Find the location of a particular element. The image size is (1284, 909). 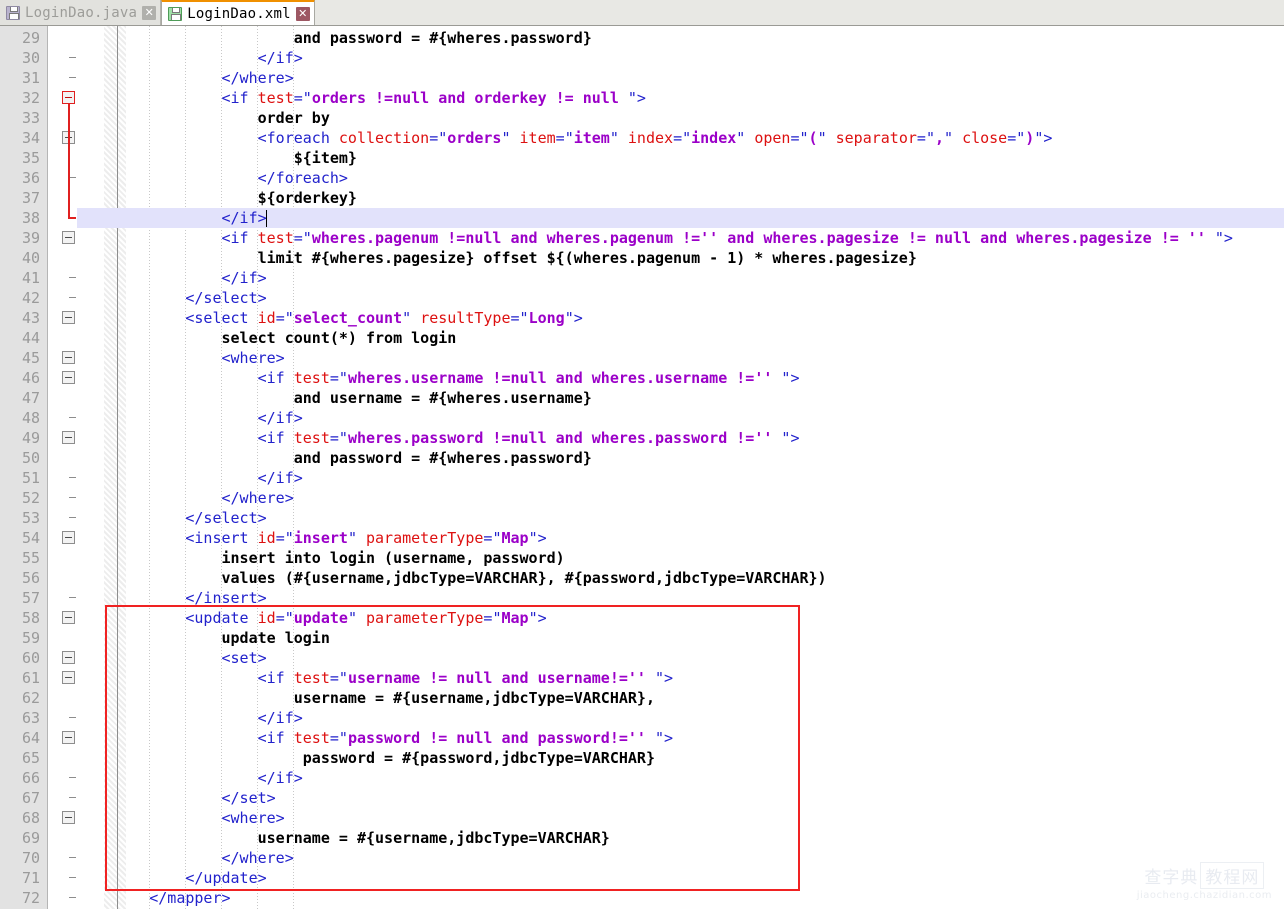

code-line: username = #{username,jdbcType=VARCHAR}, is located at coordinates (366, 698).